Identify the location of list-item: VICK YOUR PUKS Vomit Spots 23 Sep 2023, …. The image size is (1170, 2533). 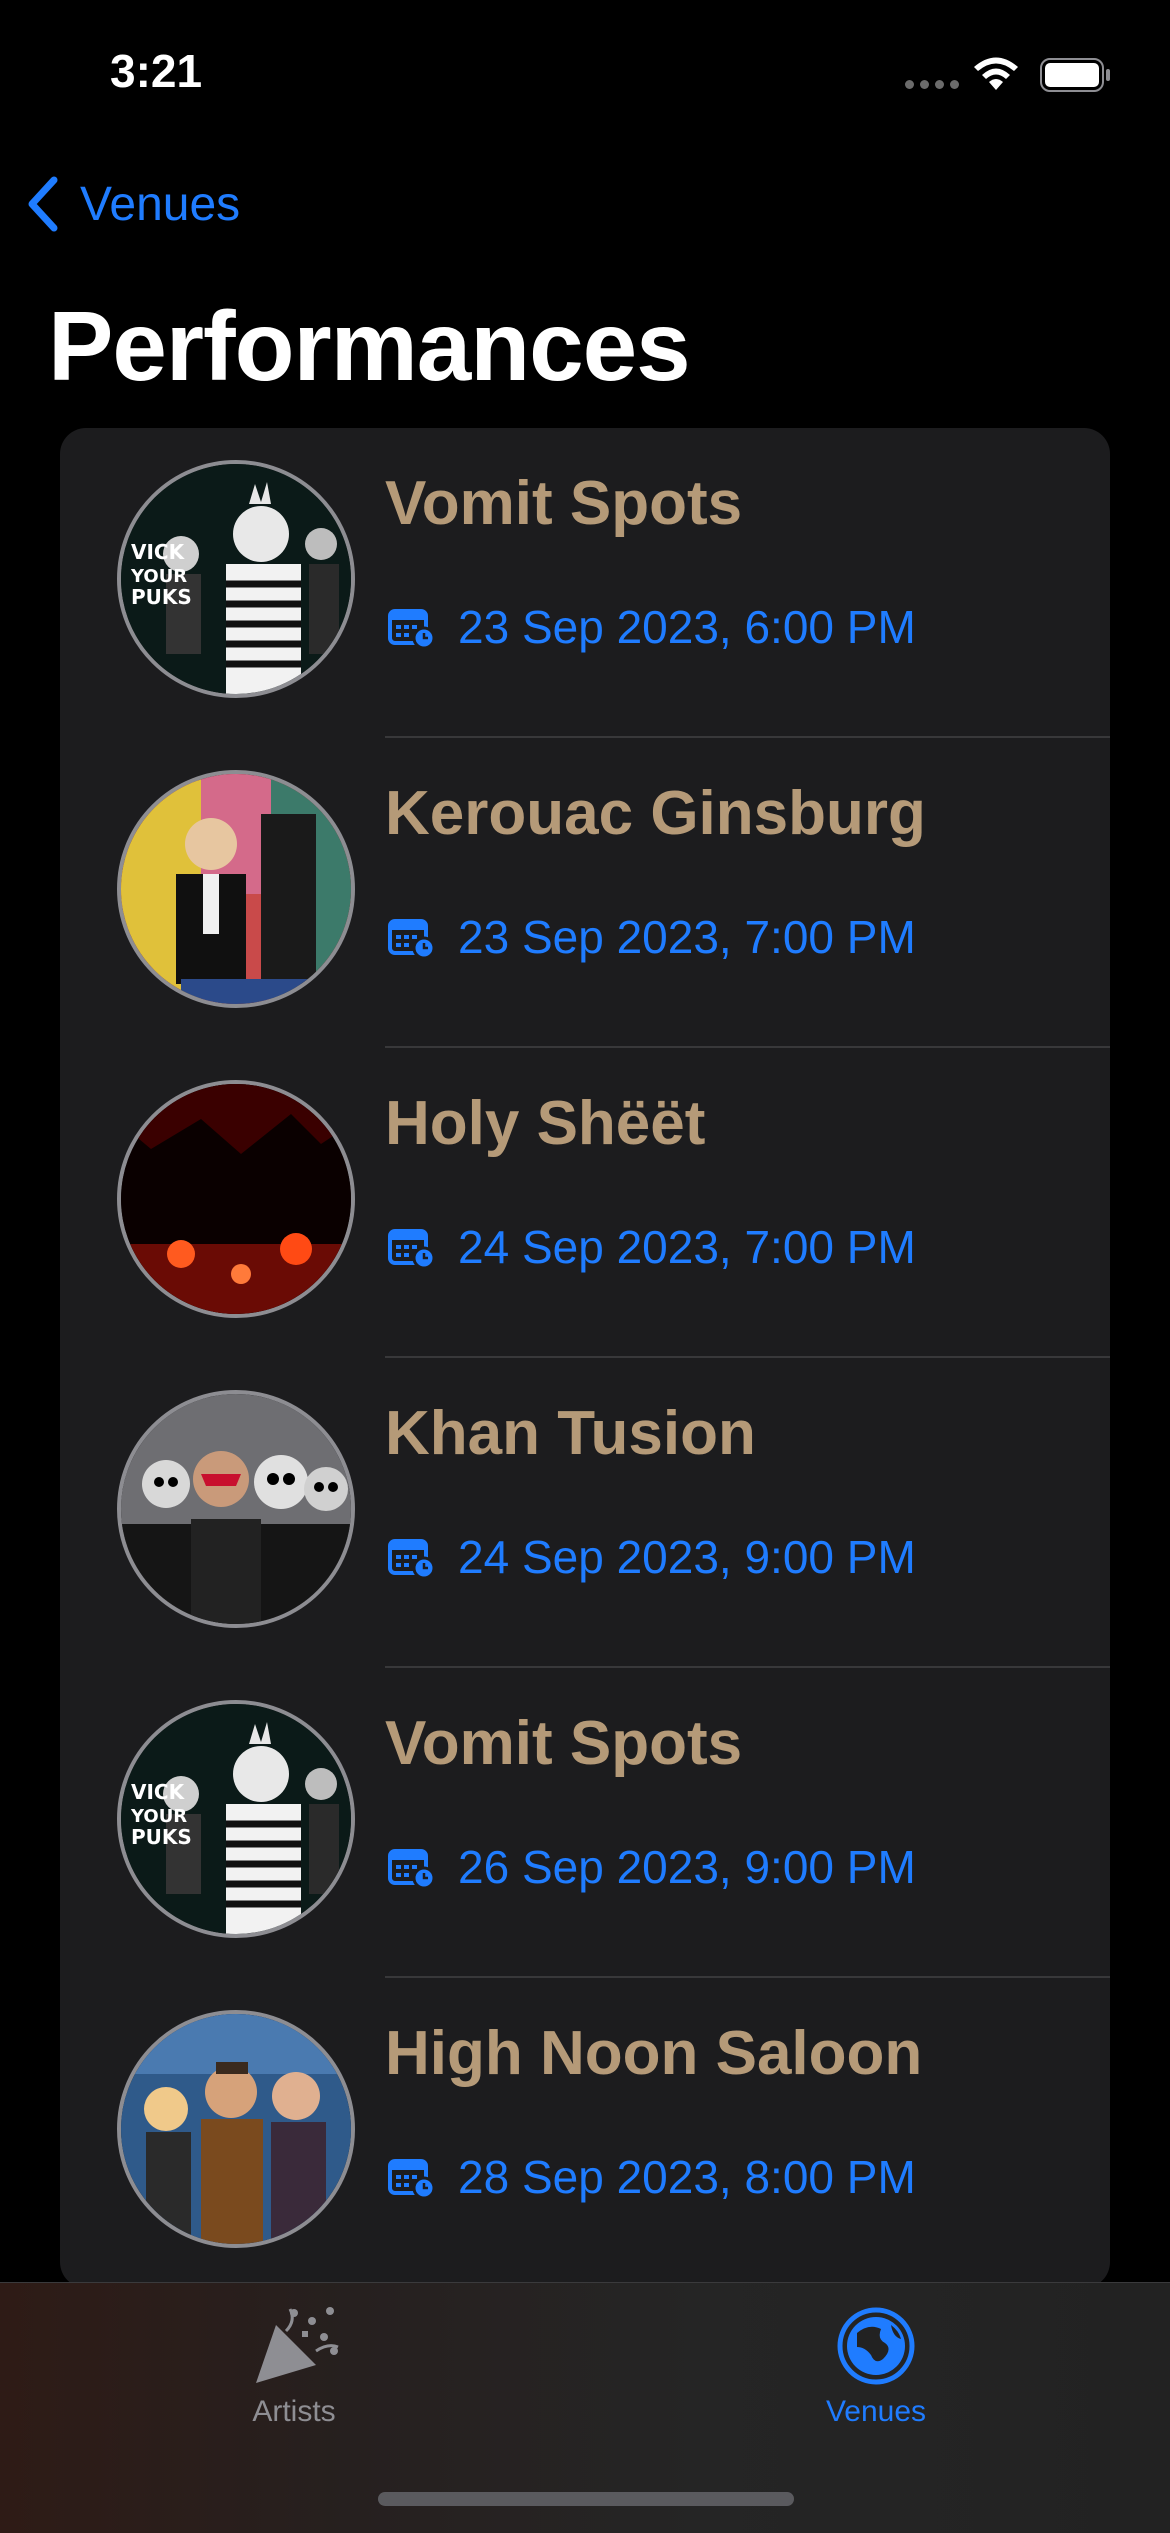
(585, 583).